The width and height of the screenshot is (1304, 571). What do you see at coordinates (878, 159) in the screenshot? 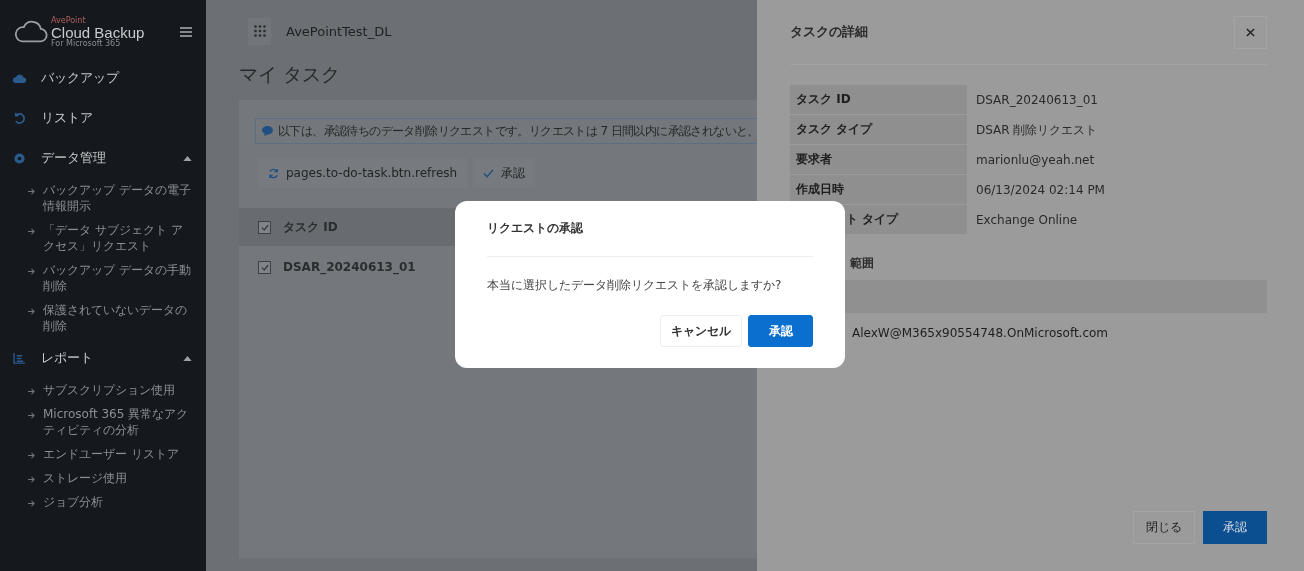
I see `detail-label: 要求者` at bounding box center [878, 159].